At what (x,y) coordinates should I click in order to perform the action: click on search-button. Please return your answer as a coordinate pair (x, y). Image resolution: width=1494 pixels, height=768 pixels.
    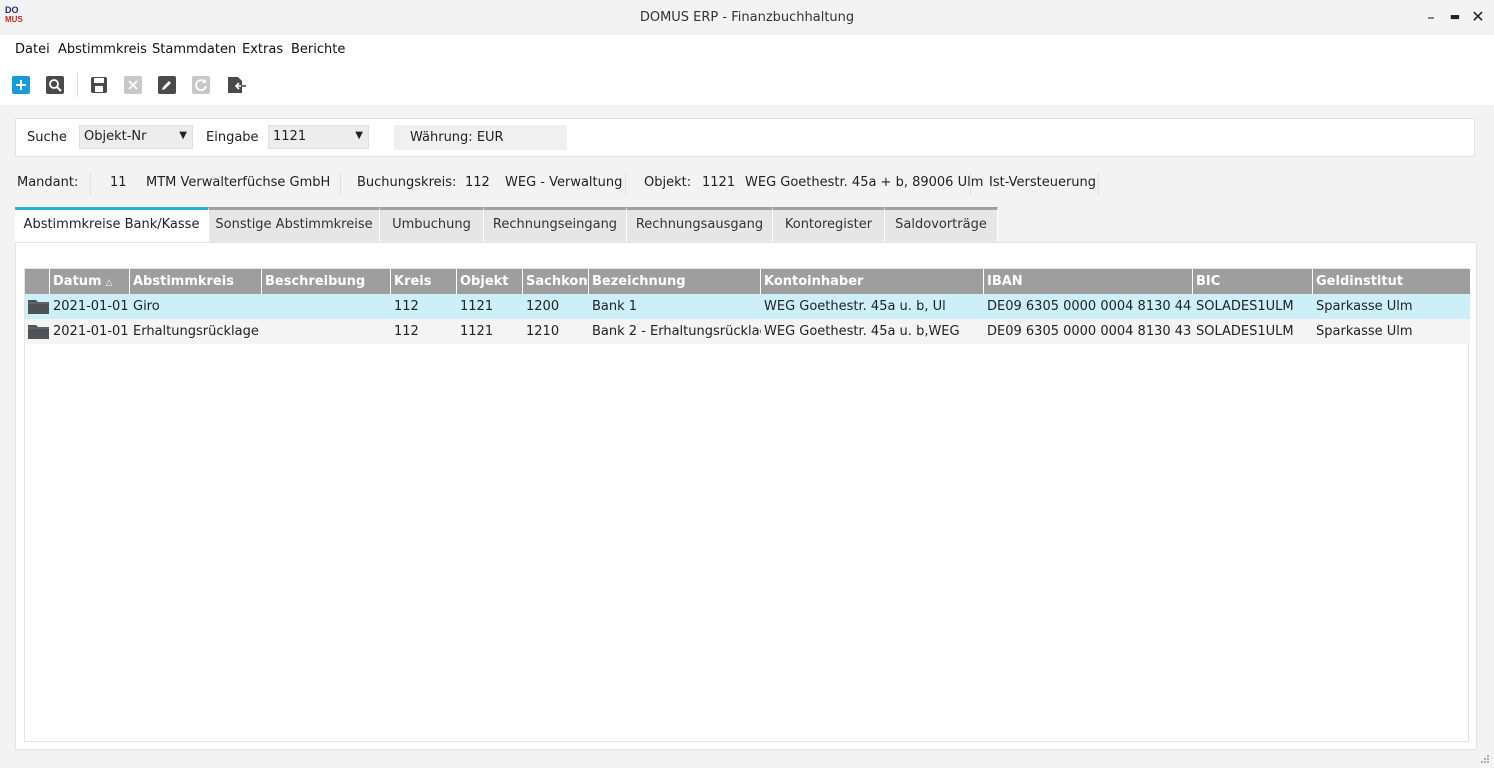
    Looking at the image, I should click on (55, 85).